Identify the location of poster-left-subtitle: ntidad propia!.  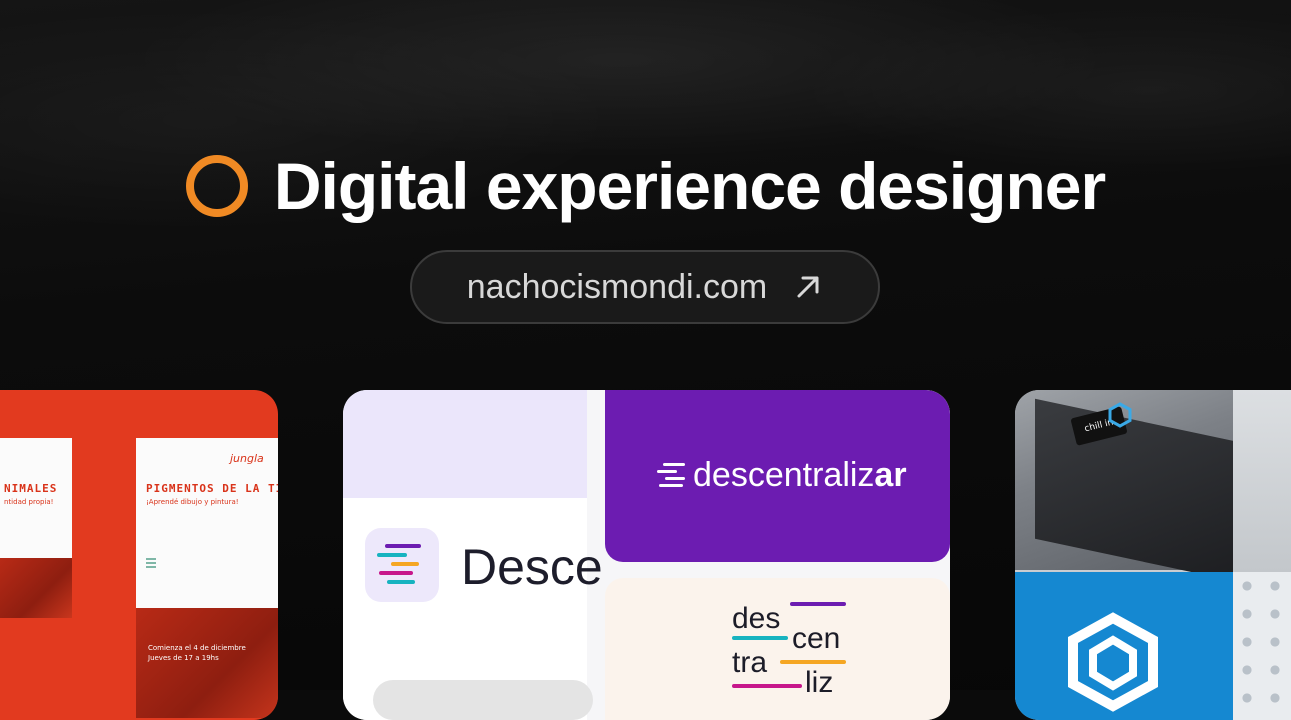
(29, 502).